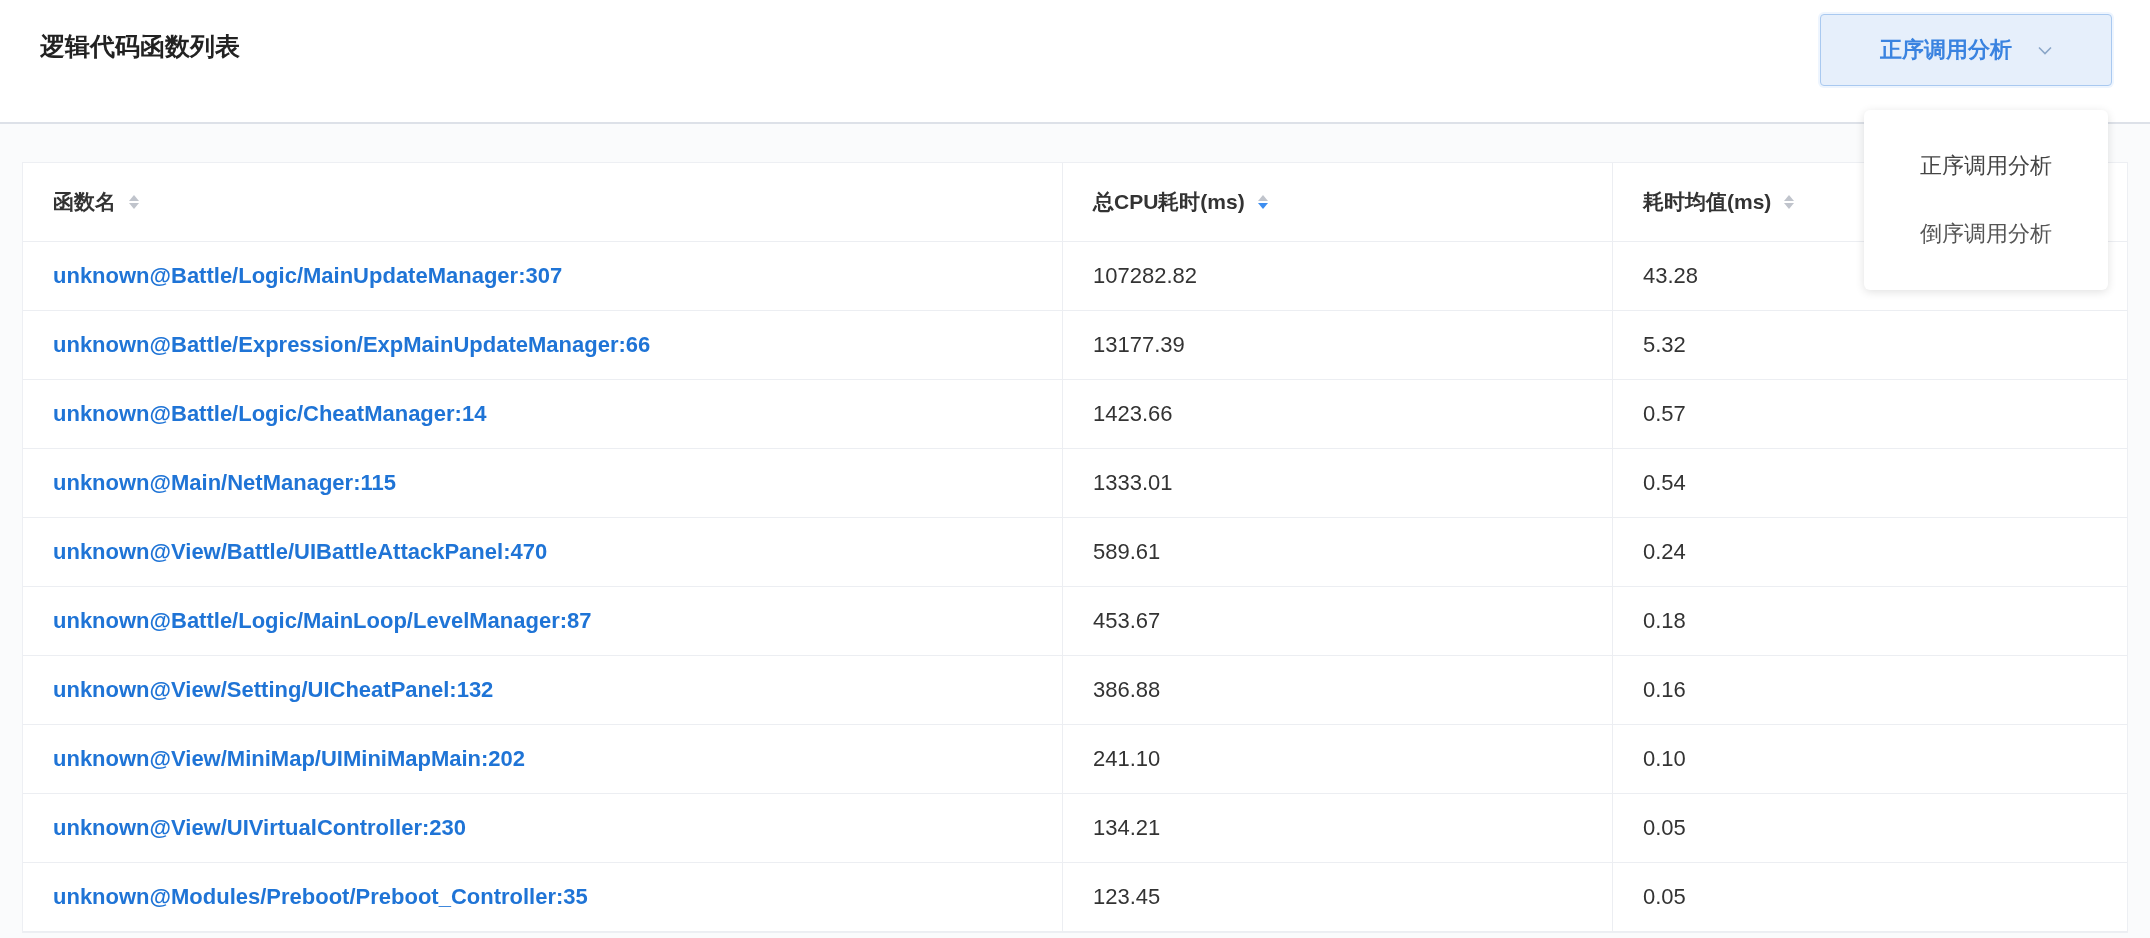 This screenshot has height=938, width=2150. What do you see at coordinates (1145, 276) in the screenshot?
I see `table-cell: 107282.82` at bounding box center [1145, 276].